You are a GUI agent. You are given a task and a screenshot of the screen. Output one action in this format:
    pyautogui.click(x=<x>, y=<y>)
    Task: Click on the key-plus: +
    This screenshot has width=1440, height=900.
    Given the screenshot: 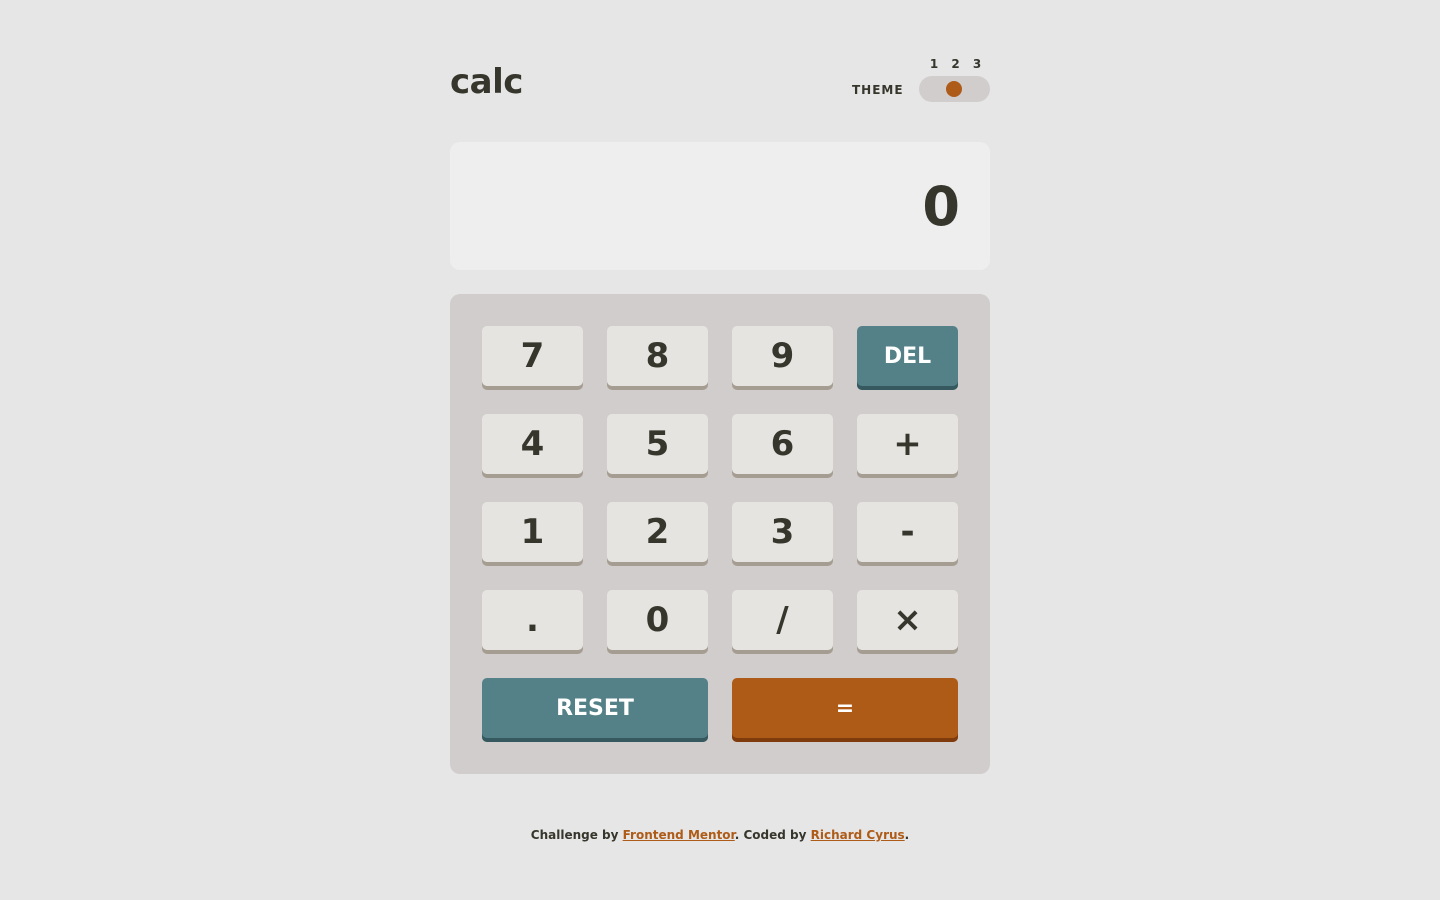 What is the action you would take?
    pyautogui.click(x=907, y=446)
    